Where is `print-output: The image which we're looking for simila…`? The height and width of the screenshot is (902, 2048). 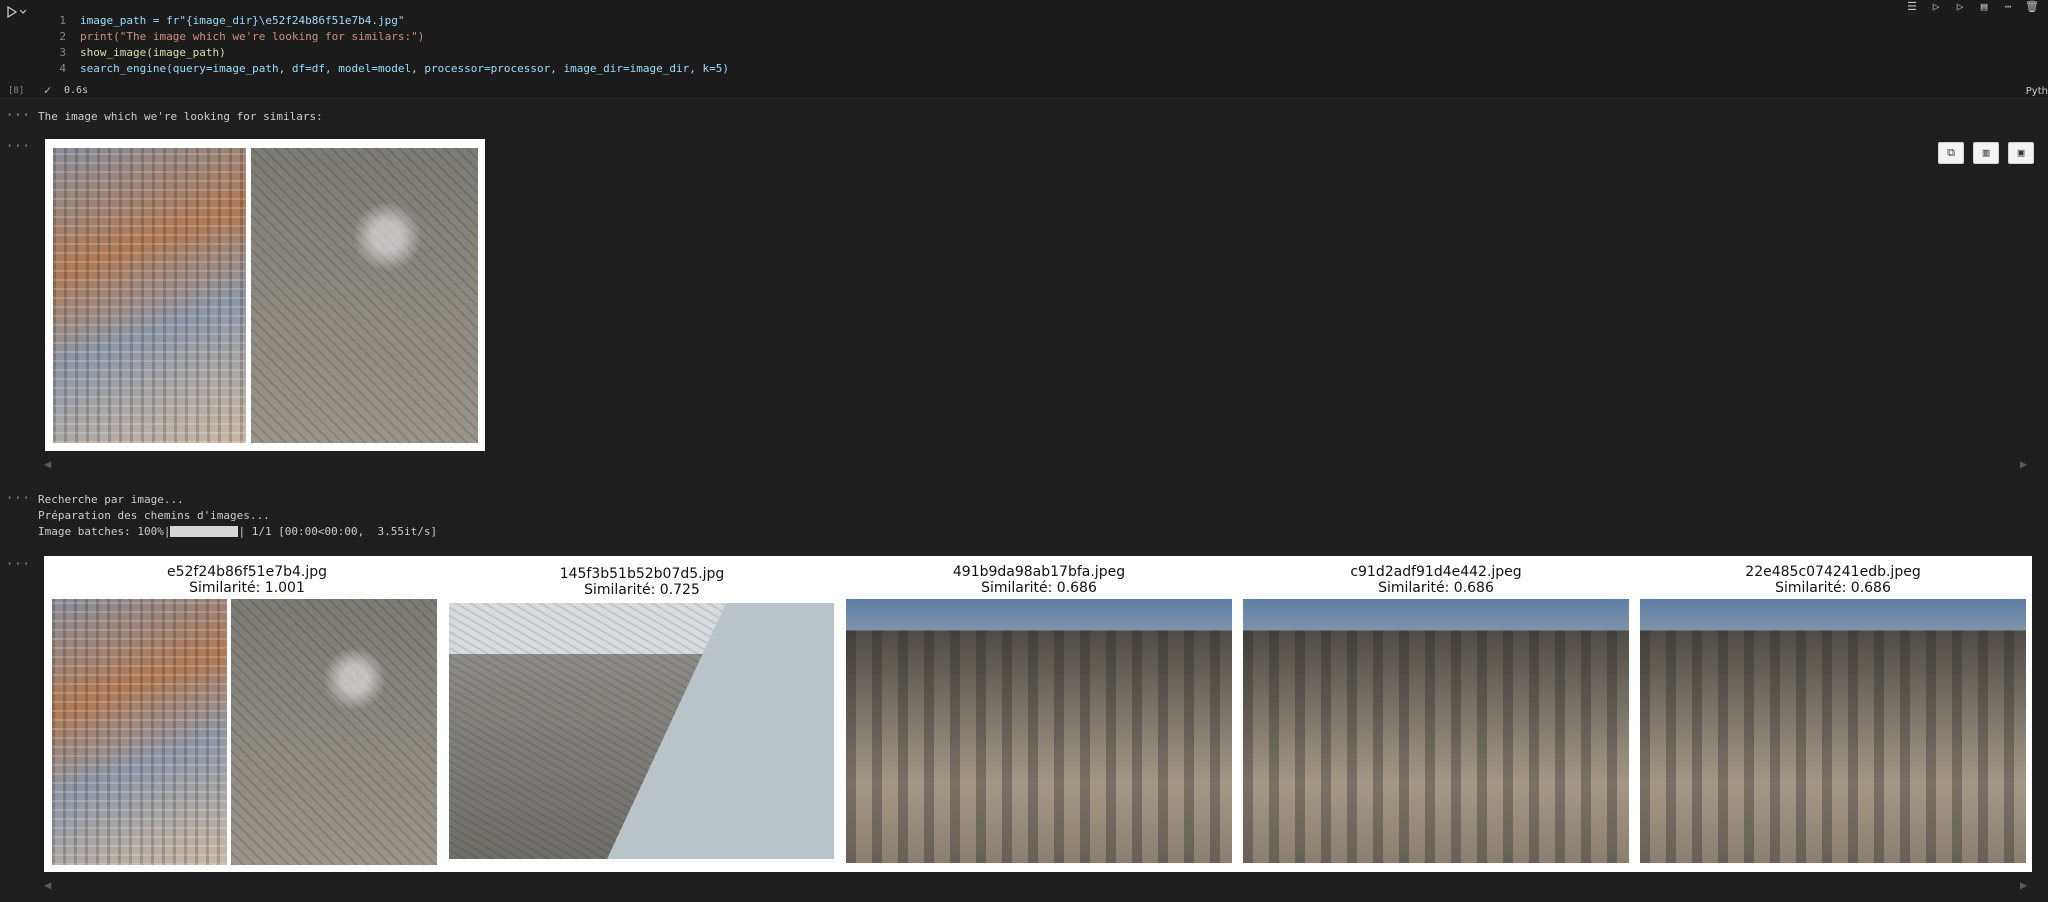 print-output: The image which we're looking for simila… is located at coordinates (180, 116).